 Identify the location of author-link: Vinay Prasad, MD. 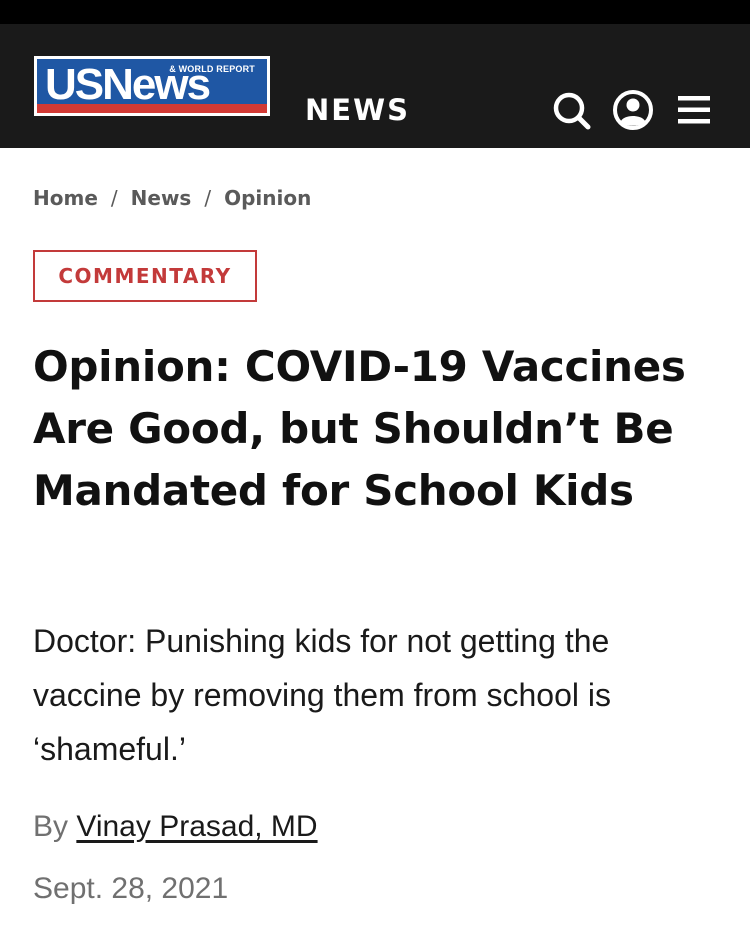
(196, 826).